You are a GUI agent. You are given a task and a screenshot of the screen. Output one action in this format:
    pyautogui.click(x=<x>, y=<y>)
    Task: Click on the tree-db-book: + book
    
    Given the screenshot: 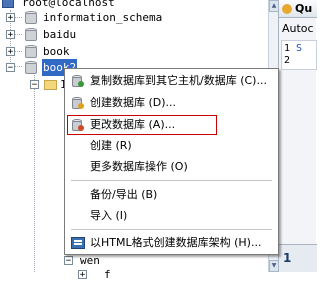 What is the action you would take?
    pyautogui.click(x=134, y=51)
    